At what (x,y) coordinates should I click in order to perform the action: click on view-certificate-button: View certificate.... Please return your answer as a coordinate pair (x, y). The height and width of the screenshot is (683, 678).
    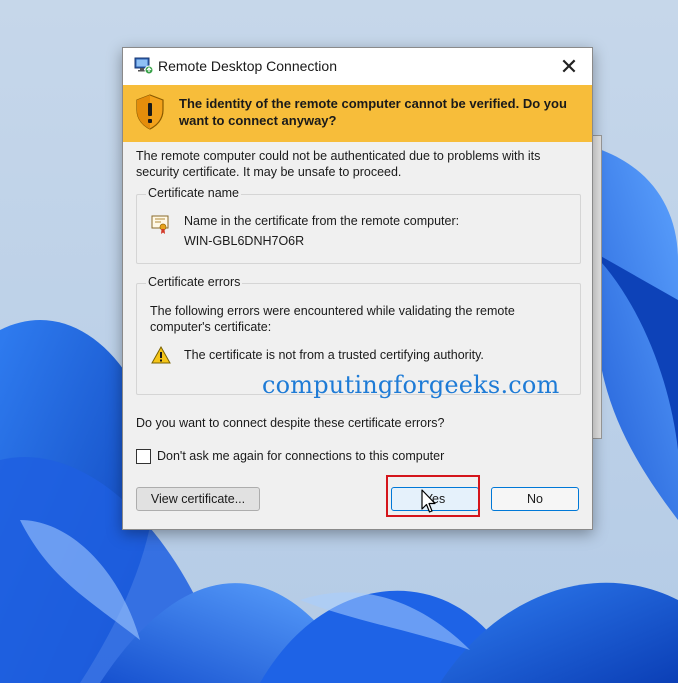
    Looking at the image, I should click on (198, 499).